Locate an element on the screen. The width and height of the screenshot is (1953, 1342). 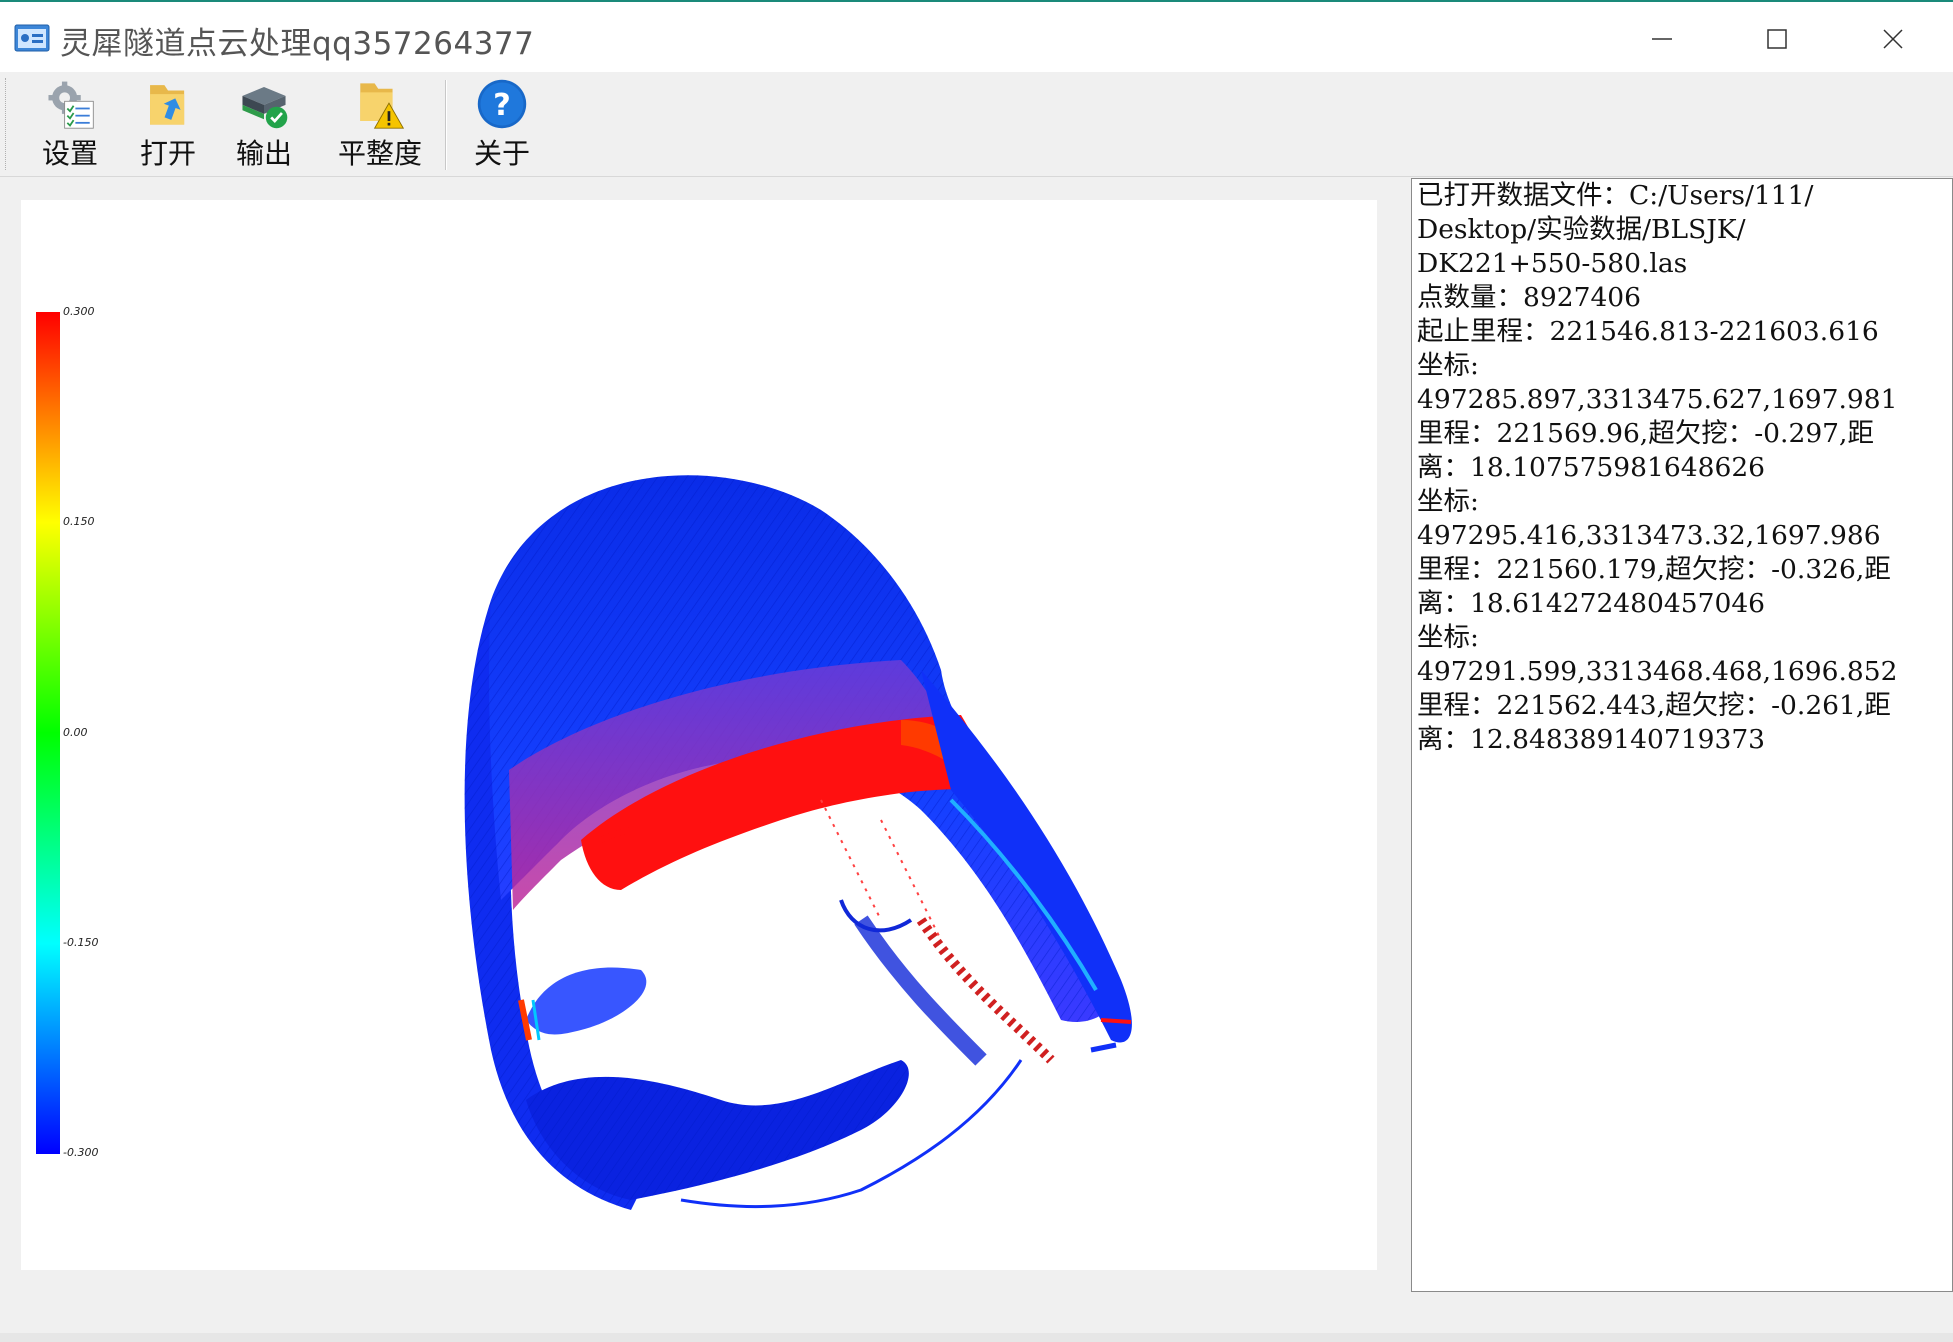
info-line: 497291.599,3313468.468,1696.852 is located at coordinates (1657, 671).